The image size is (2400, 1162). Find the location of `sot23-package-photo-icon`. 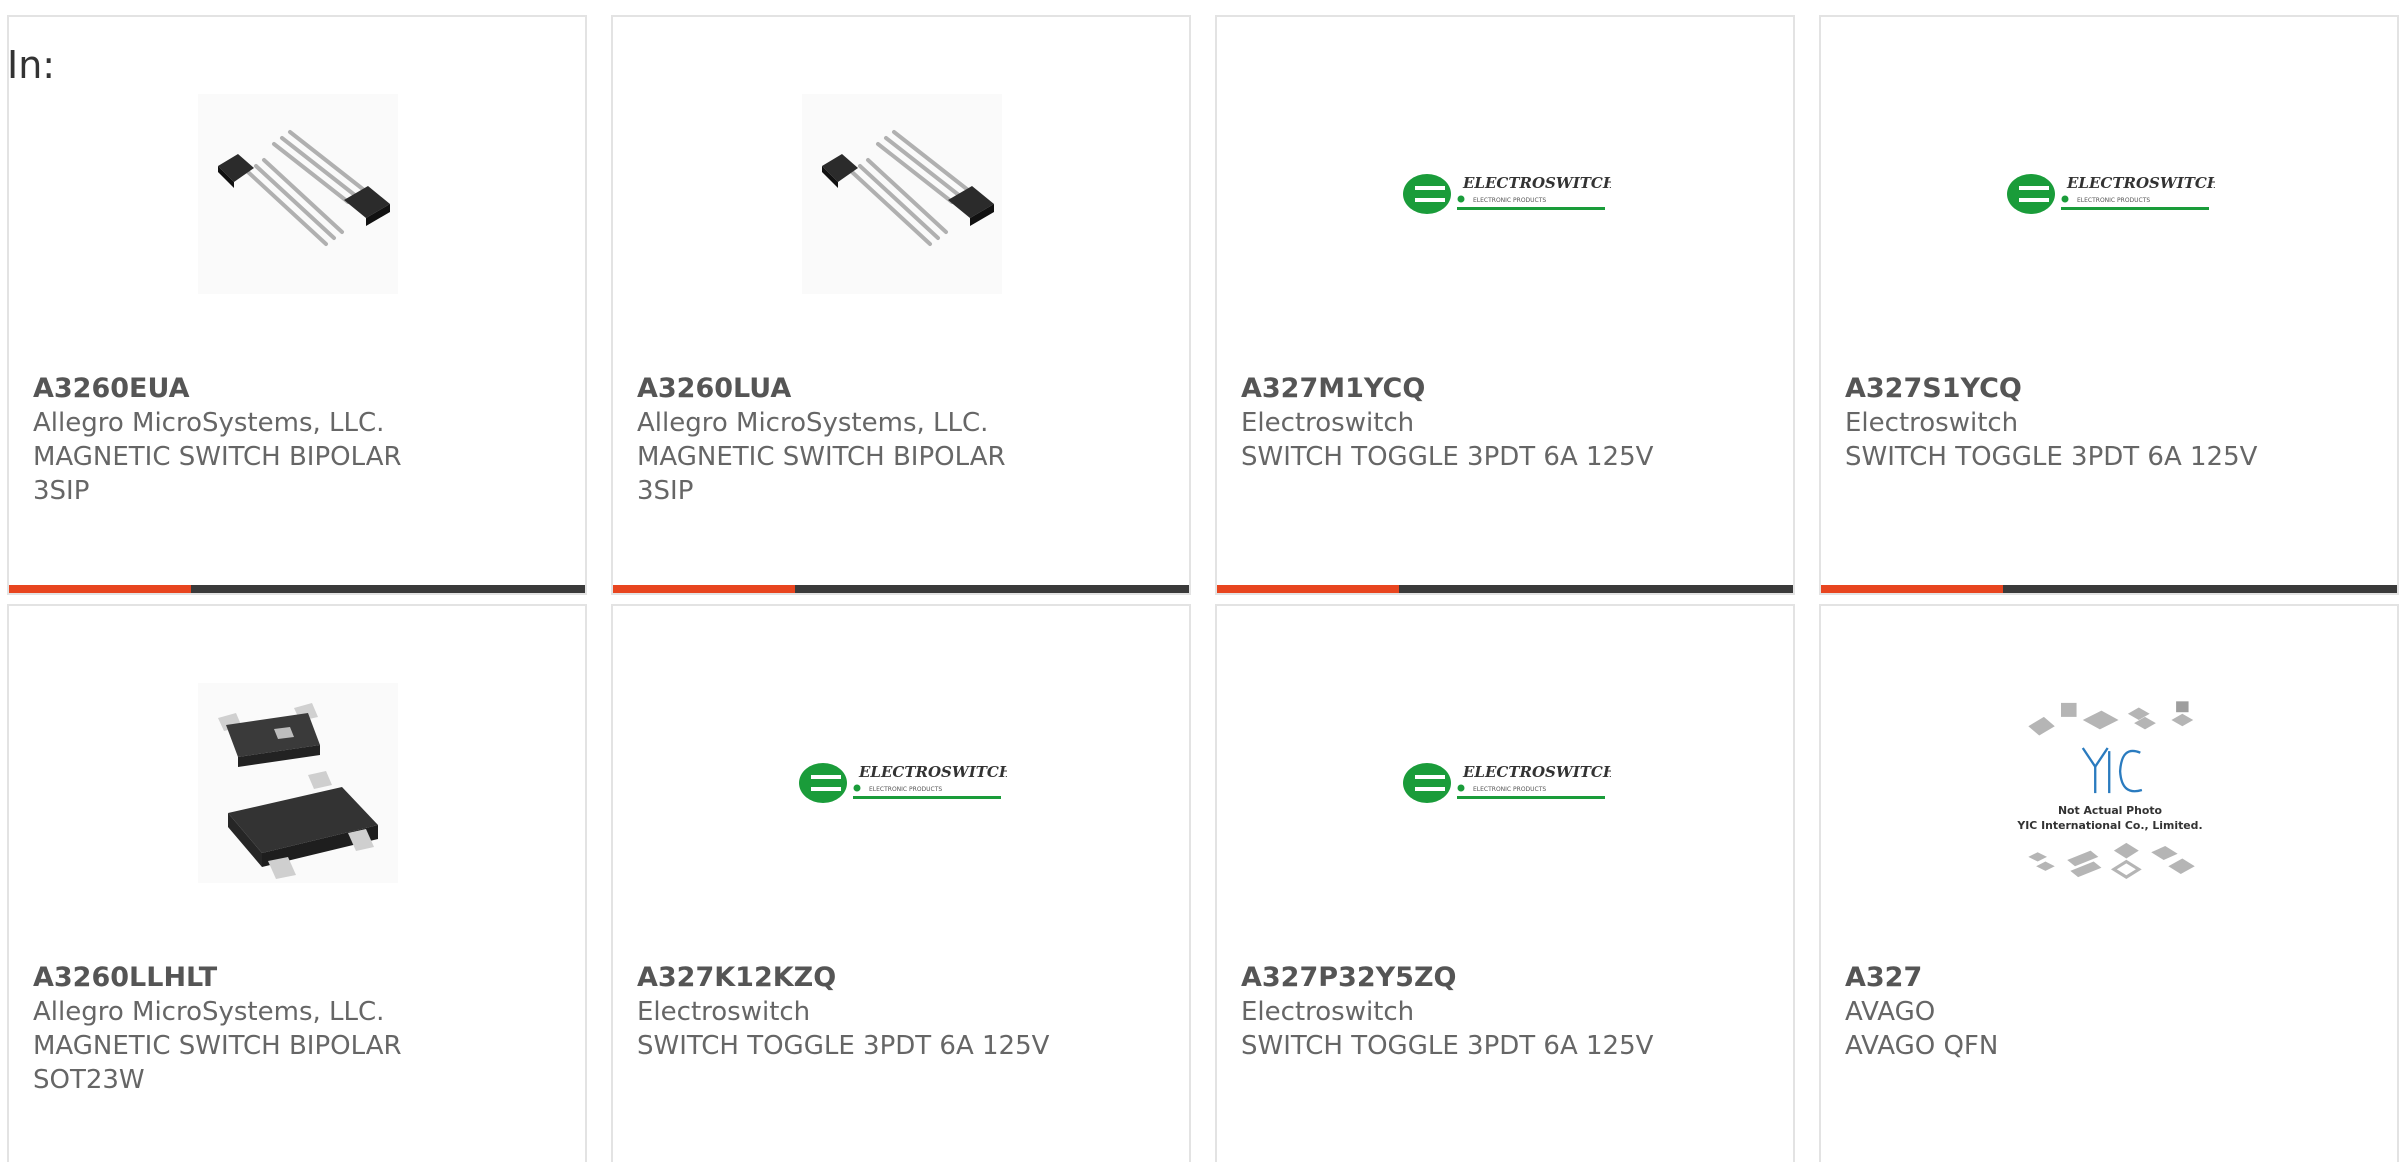

sot23-package-photo-icon is located at coordinates (298, 783).